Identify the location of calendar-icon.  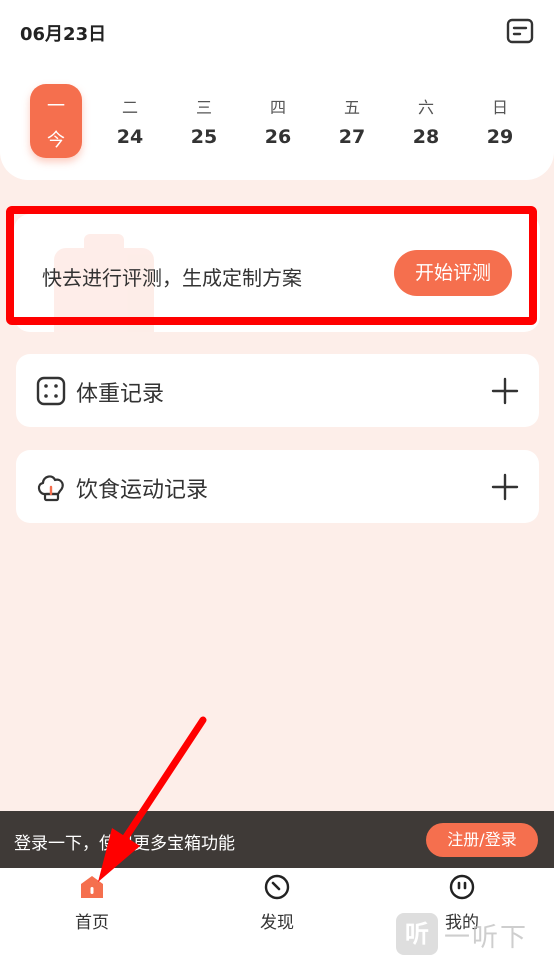
(520, 31).